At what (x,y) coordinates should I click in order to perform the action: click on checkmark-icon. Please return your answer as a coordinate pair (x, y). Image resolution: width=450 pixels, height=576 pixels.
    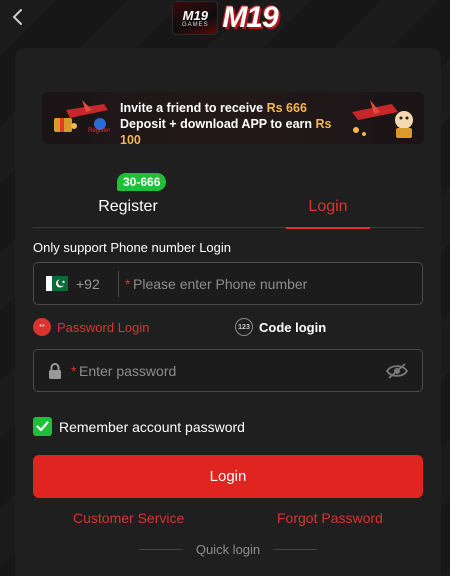
    Looking at the image, I should click on (42, 426).